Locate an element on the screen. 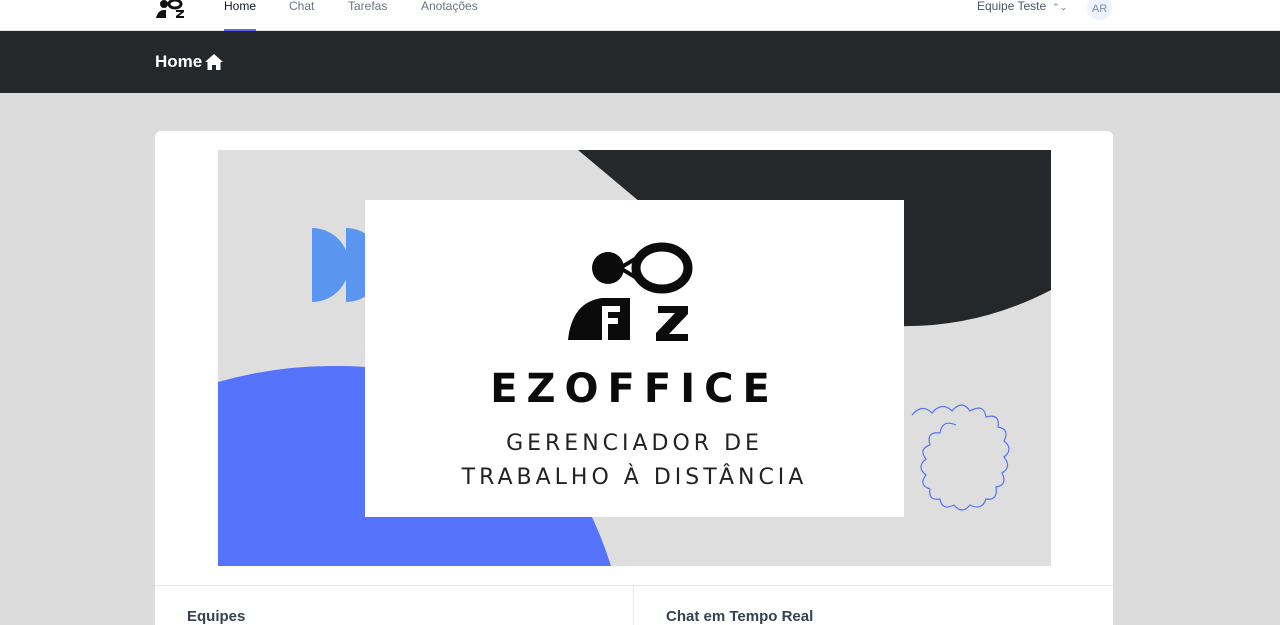  brand-name: EZOFFICE is located at coordinates (634, 389).